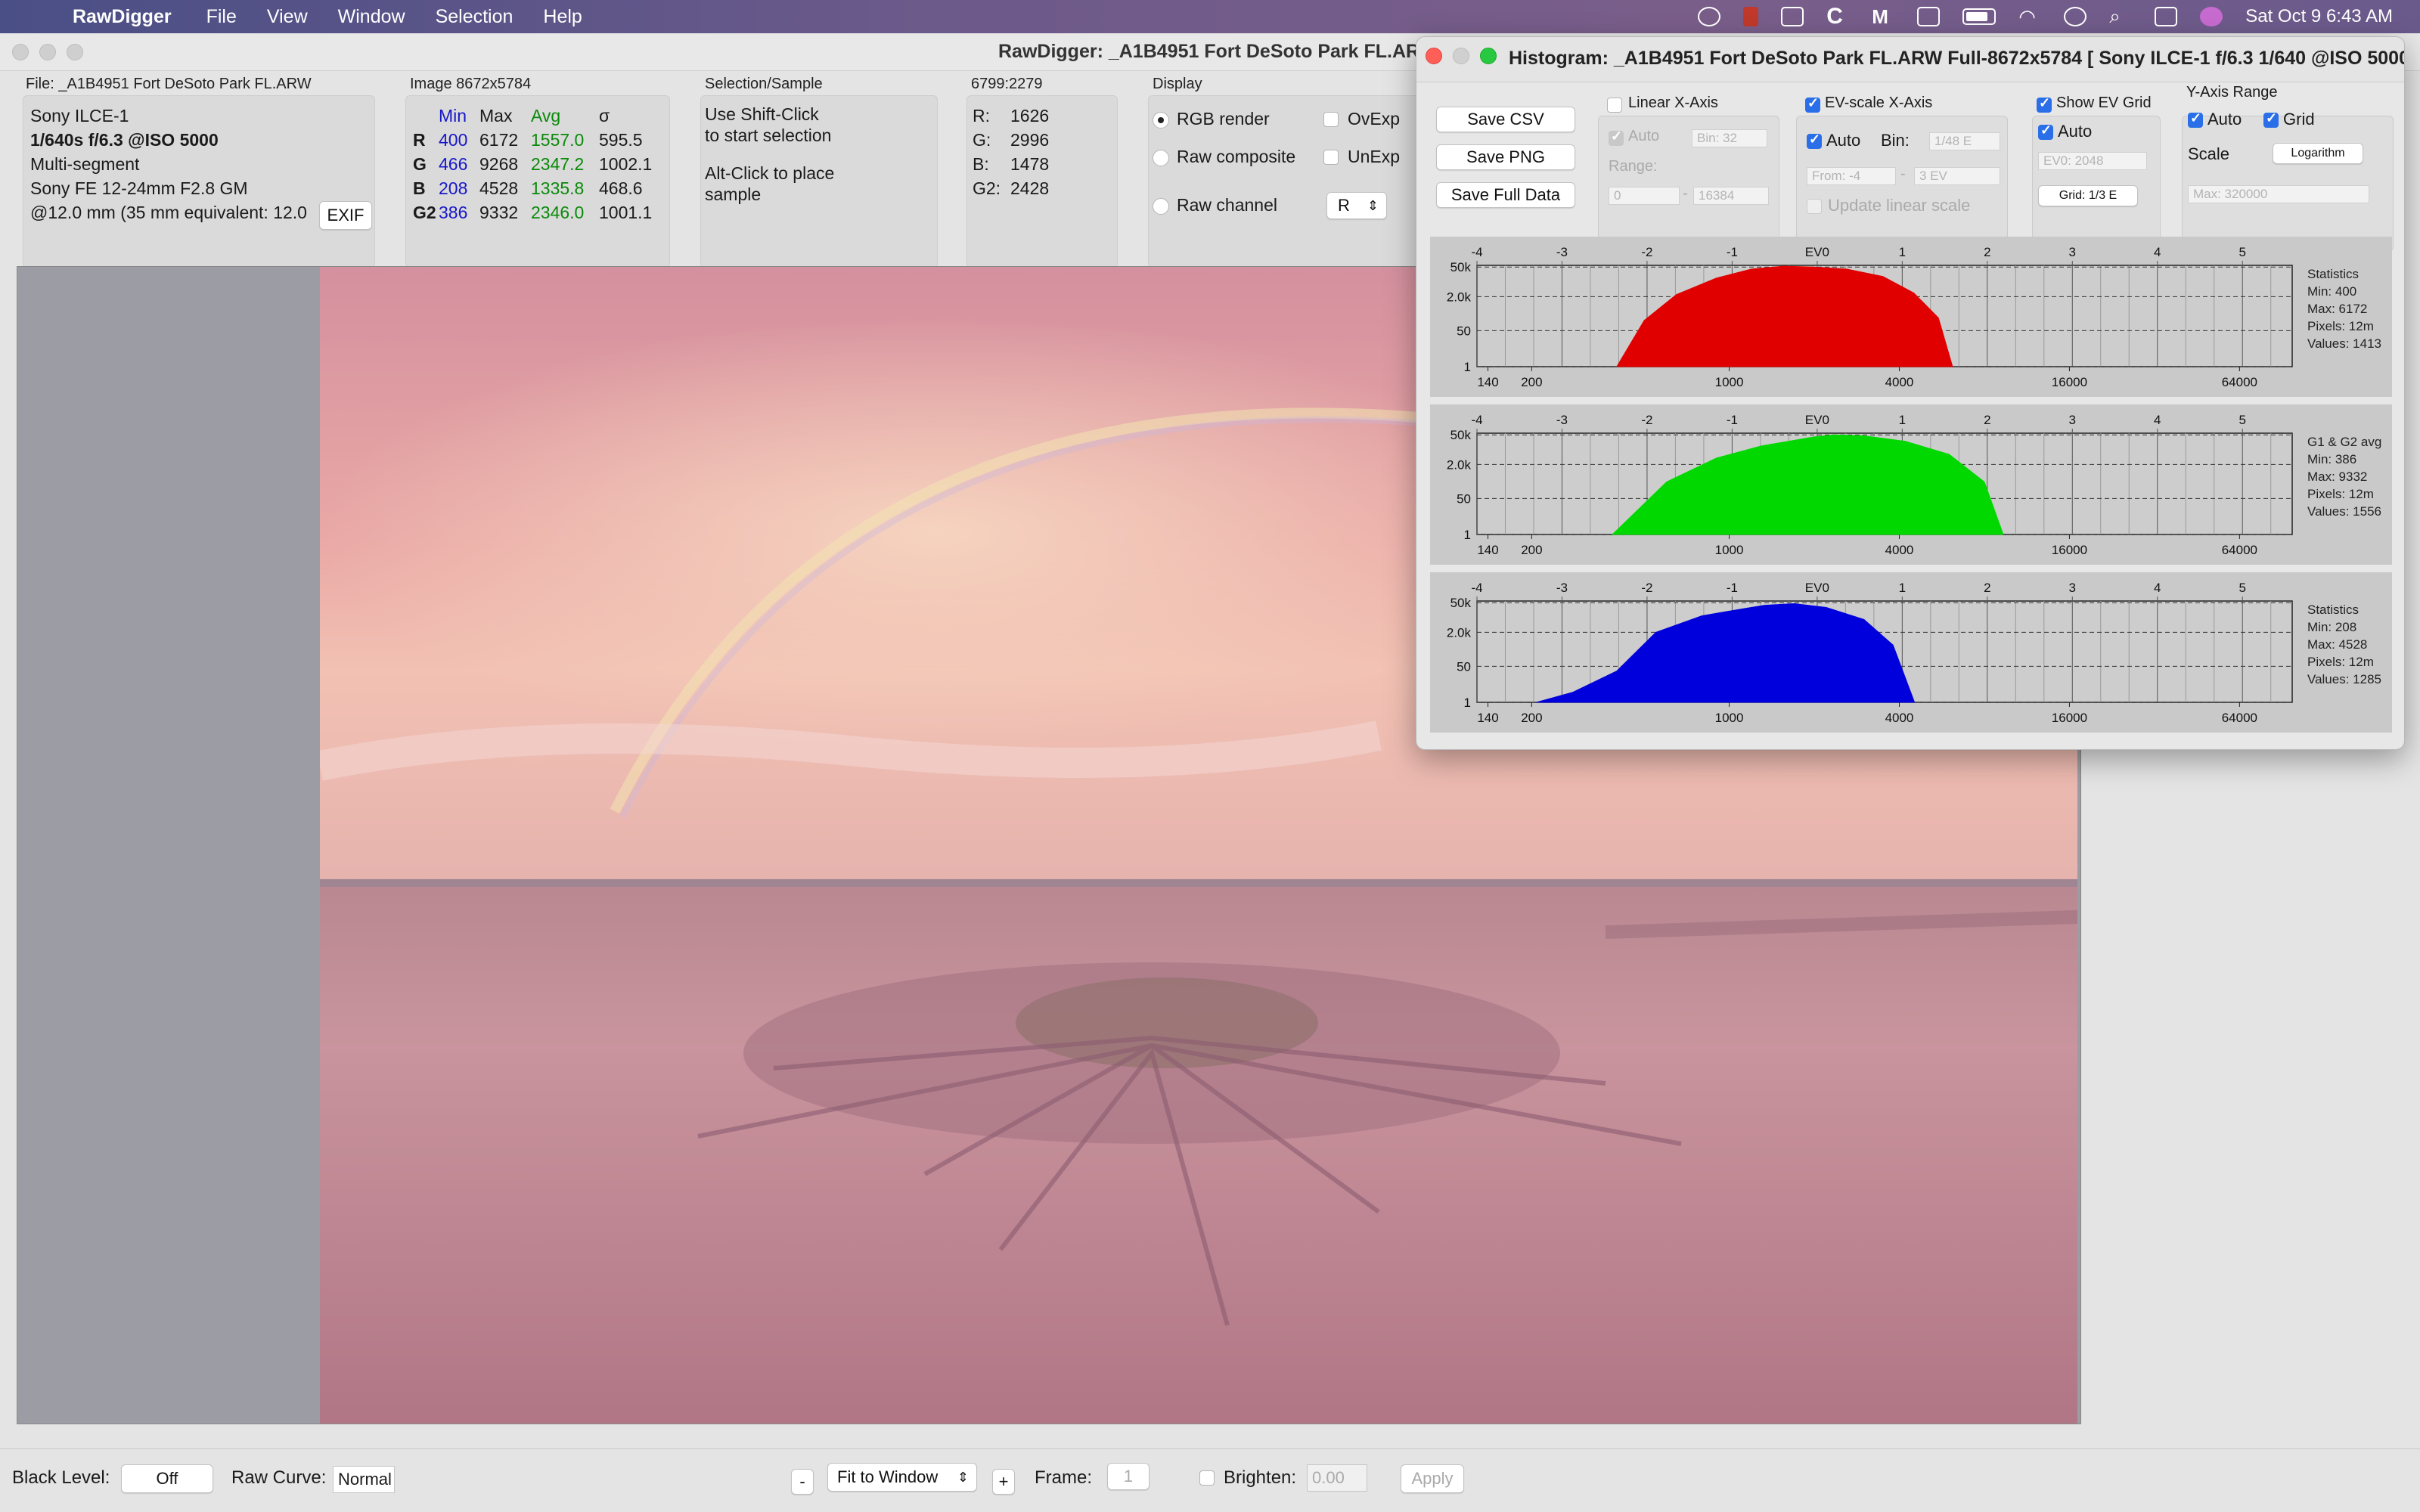 This screenshot has height=1512, width=2420. I want to click on stats-row-max: 4528, so click(499, 188).